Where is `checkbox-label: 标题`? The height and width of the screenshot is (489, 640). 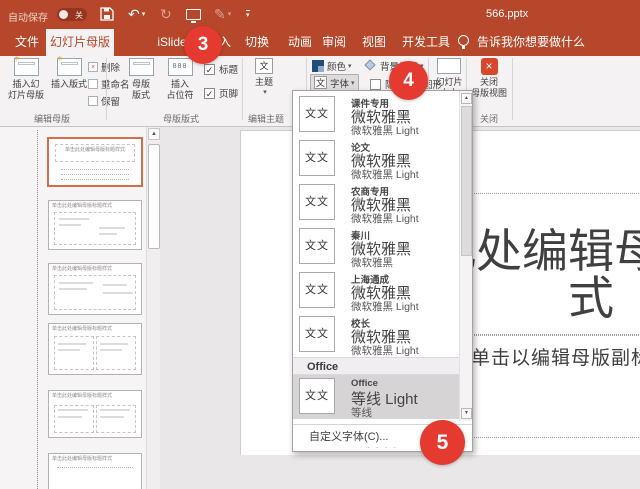
checkbox-label: 标题 is located at coordinates (229, 70).